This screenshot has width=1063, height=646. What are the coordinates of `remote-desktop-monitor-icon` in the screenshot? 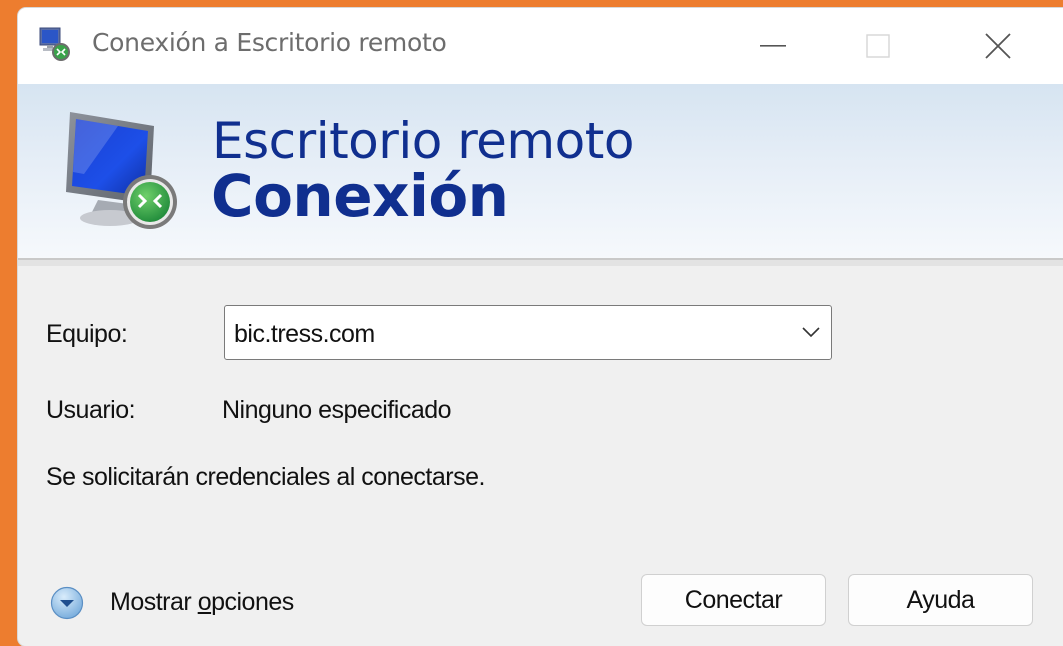 It's located at (121, 170).